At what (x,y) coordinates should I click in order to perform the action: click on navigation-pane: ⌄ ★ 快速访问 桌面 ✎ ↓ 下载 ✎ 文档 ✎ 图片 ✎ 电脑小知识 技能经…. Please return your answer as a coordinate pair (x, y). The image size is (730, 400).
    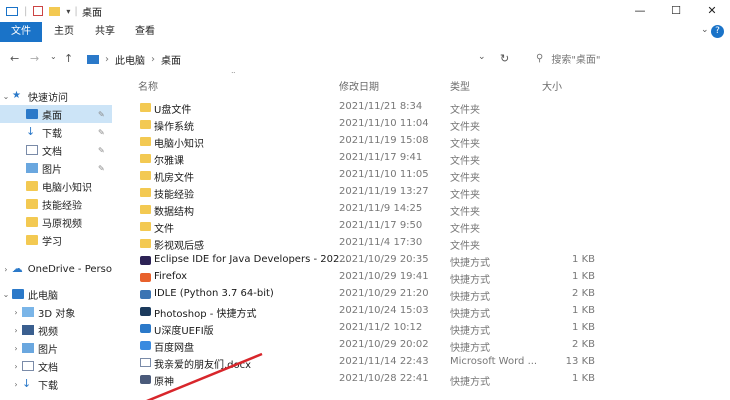
    Looking at the image, I should click on (56, 239).